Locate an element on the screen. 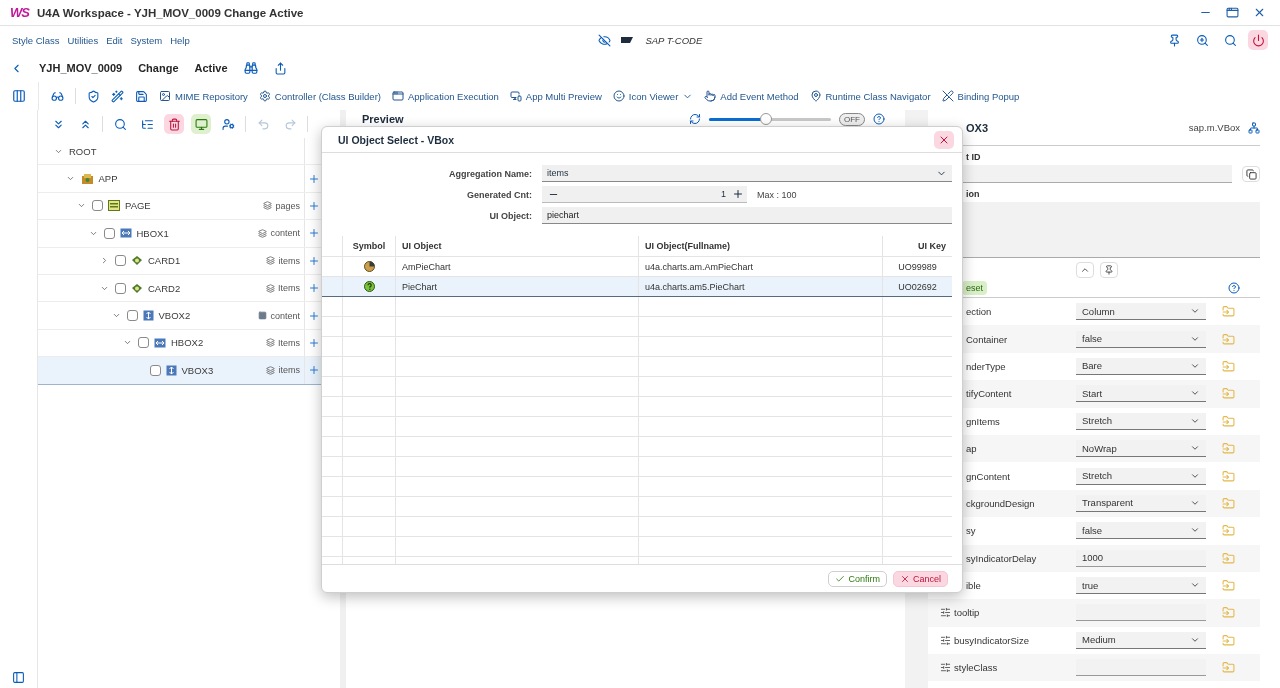 This screenshot has width=1280, height=688. close-button is located at coordinates (944, 139).